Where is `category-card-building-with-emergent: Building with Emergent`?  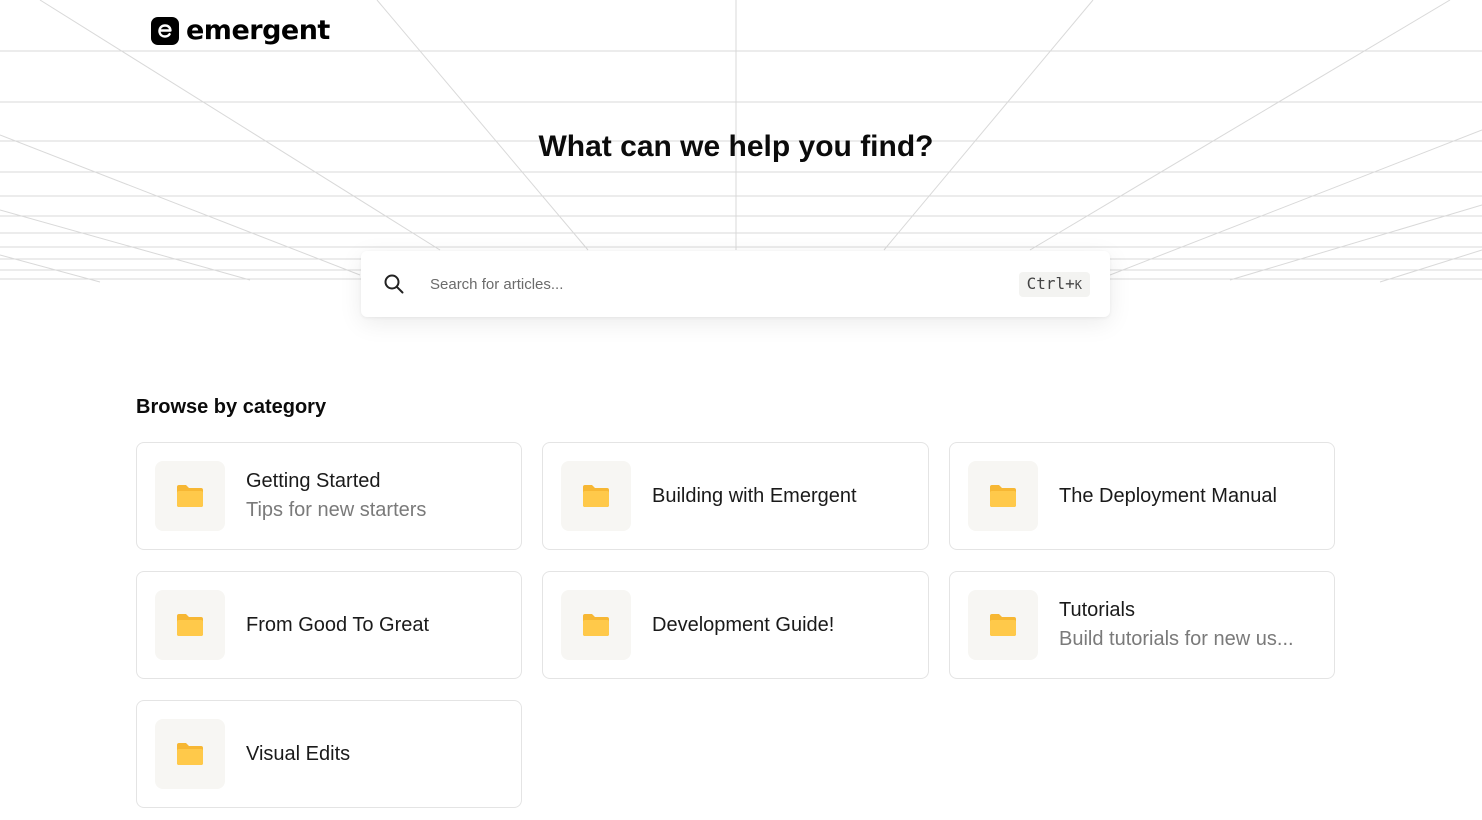
category-card-building-with-emergent: Building with Emergent is located at coordinates (735, 496).